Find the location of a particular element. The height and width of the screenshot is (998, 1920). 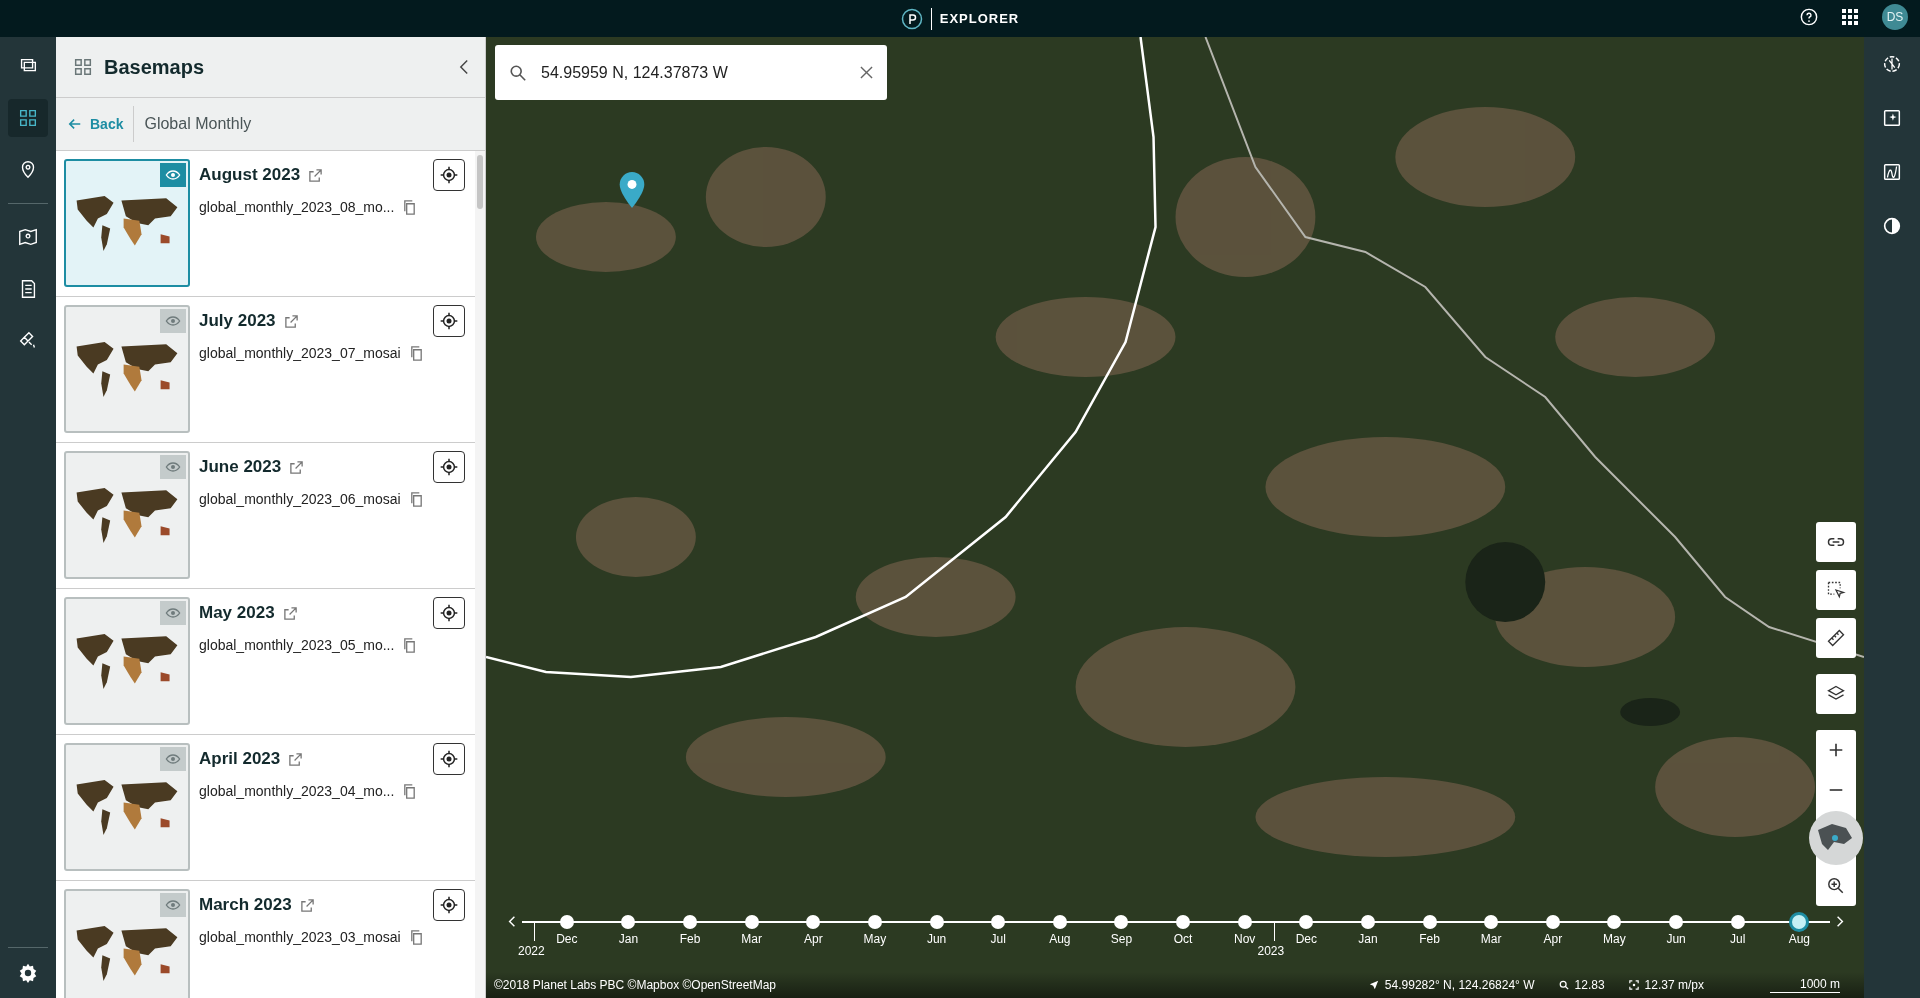

user-avatar: DS is located at coordinates (1895, 17).